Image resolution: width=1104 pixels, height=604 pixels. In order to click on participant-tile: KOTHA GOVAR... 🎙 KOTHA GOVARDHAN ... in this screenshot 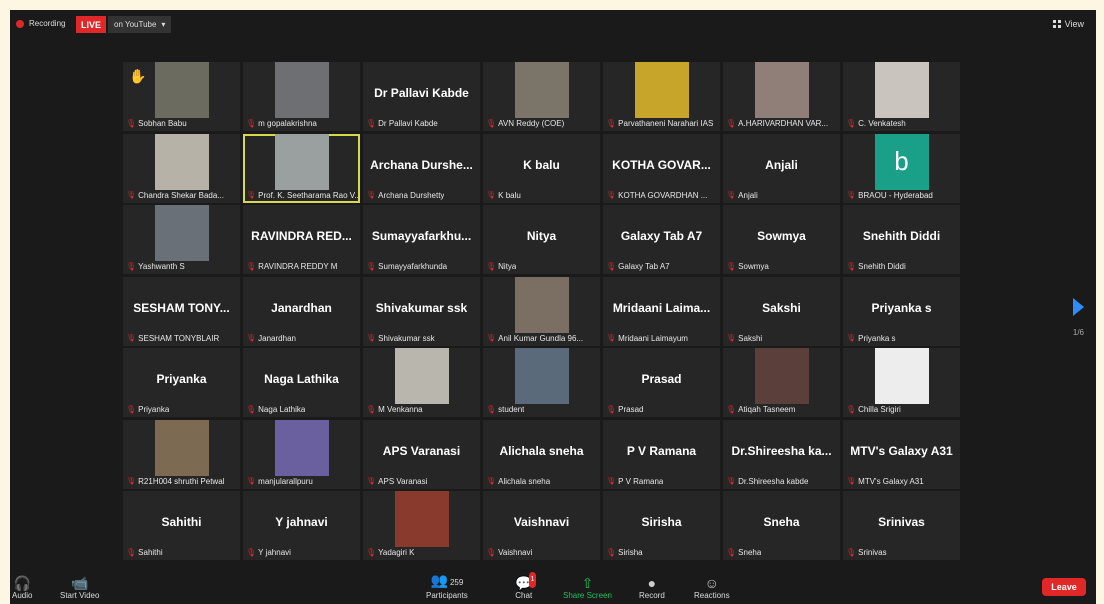, I will do `click(661, 168)`.